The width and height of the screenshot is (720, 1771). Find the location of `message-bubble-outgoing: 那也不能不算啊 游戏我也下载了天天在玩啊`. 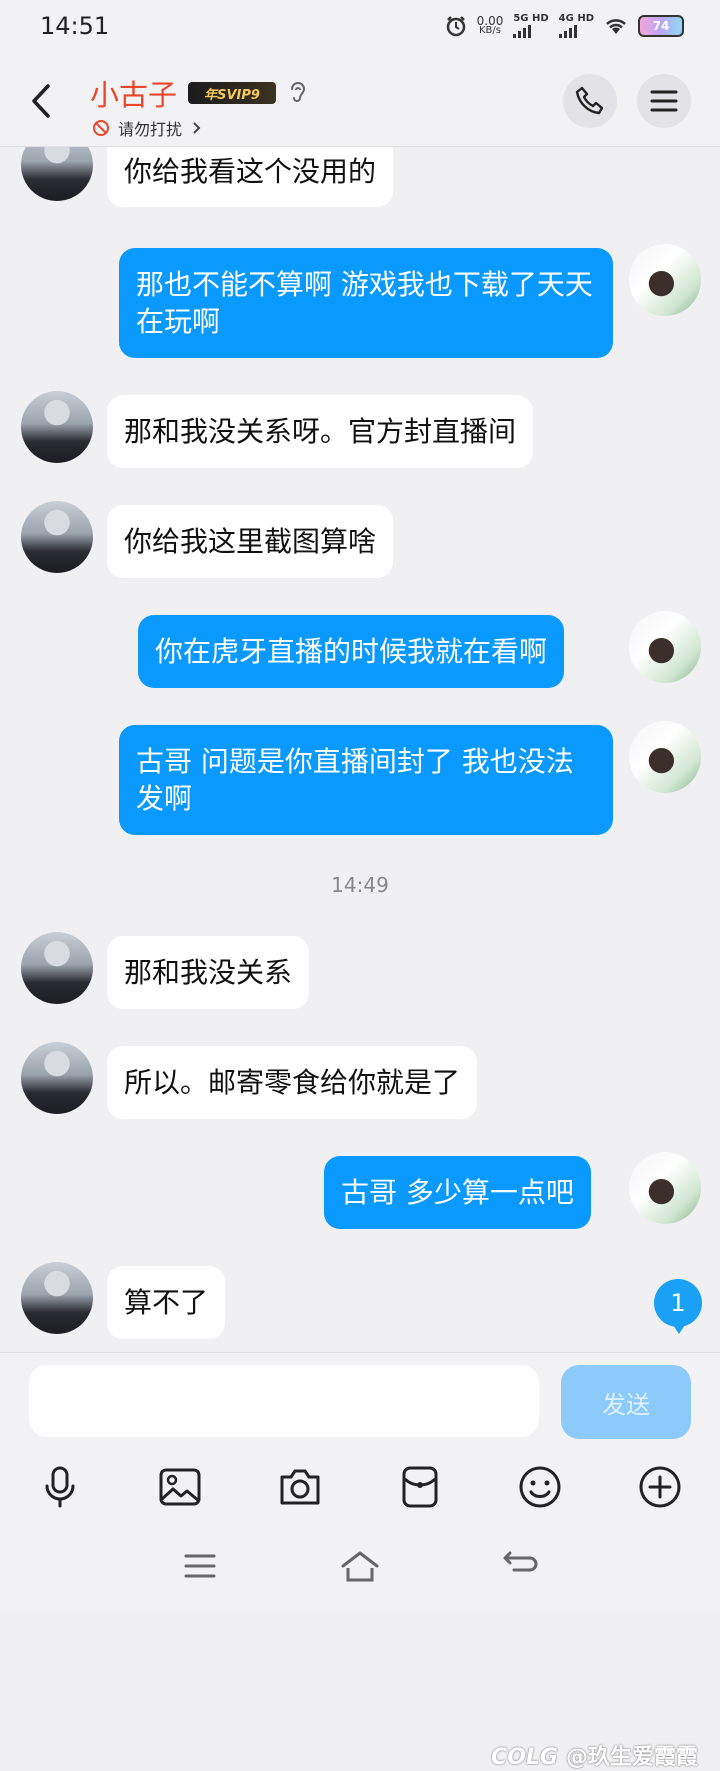

message-bubble-outgoing: 那也不能不算啊 游戏我也下载了天天在玩啊 is located at coordinates (366, 303).